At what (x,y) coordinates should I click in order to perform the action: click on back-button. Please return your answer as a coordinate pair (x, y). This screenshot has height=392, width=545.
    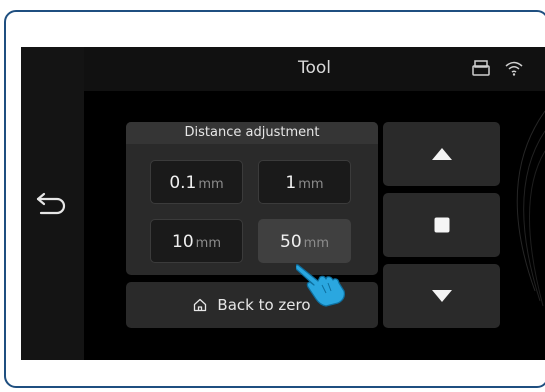
    Looking at the image, I should click on (52, 203).